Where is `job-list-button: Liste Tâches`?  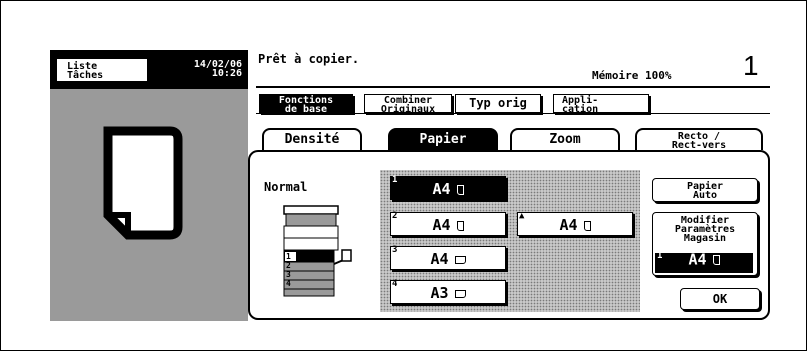
job-list-button: Liste Tâches is located at coordinates (102, 70).